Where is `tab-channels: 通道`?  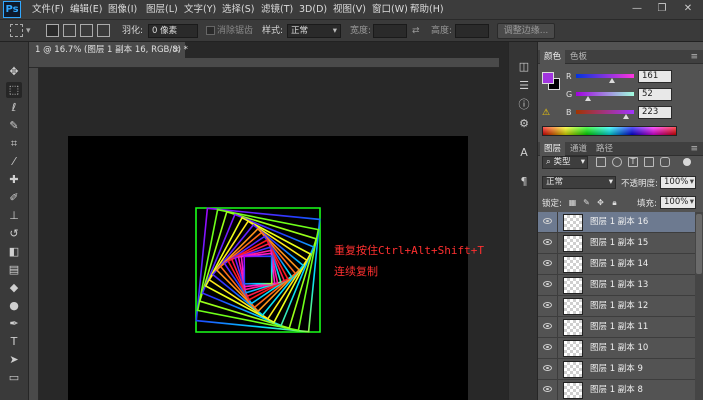 tab-channels: 通道 is located at coordinates (578, 149).